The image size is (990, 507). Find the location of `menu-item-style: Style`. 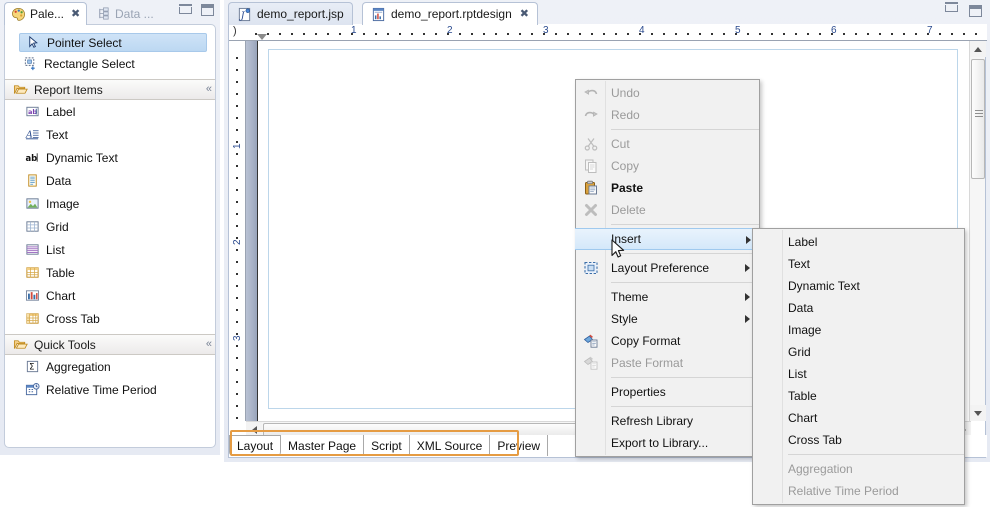

menu-item-style: Style is located at coordinates (667, 319).